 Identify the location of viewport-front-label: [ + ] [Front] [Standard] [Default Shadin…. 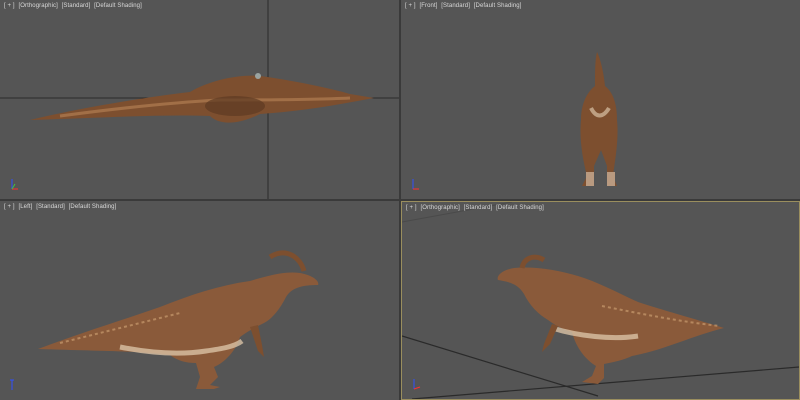
(463, 6).